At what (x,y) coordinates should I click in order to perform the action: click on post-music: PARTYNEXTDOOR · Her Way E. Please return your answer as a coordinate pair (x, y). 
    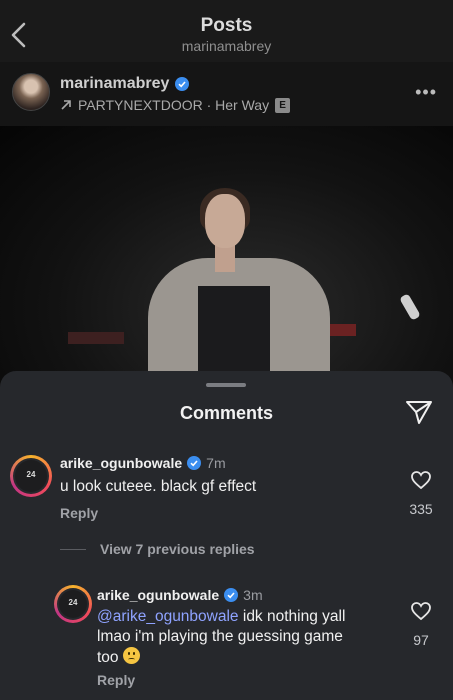
    Looking at the image, I should click on (175, 105).